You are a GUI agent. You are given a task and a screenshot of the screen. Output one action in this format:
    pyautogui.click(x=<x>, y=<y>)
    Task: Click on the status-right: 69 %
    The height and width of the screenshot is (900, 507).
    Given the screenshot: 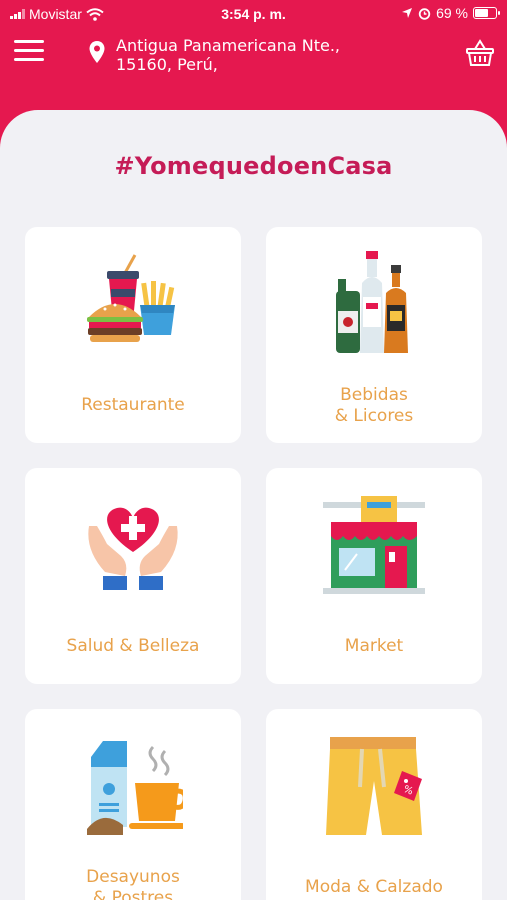 What is the action you would take?
    pyautogui.click(x=450, y=13)
    